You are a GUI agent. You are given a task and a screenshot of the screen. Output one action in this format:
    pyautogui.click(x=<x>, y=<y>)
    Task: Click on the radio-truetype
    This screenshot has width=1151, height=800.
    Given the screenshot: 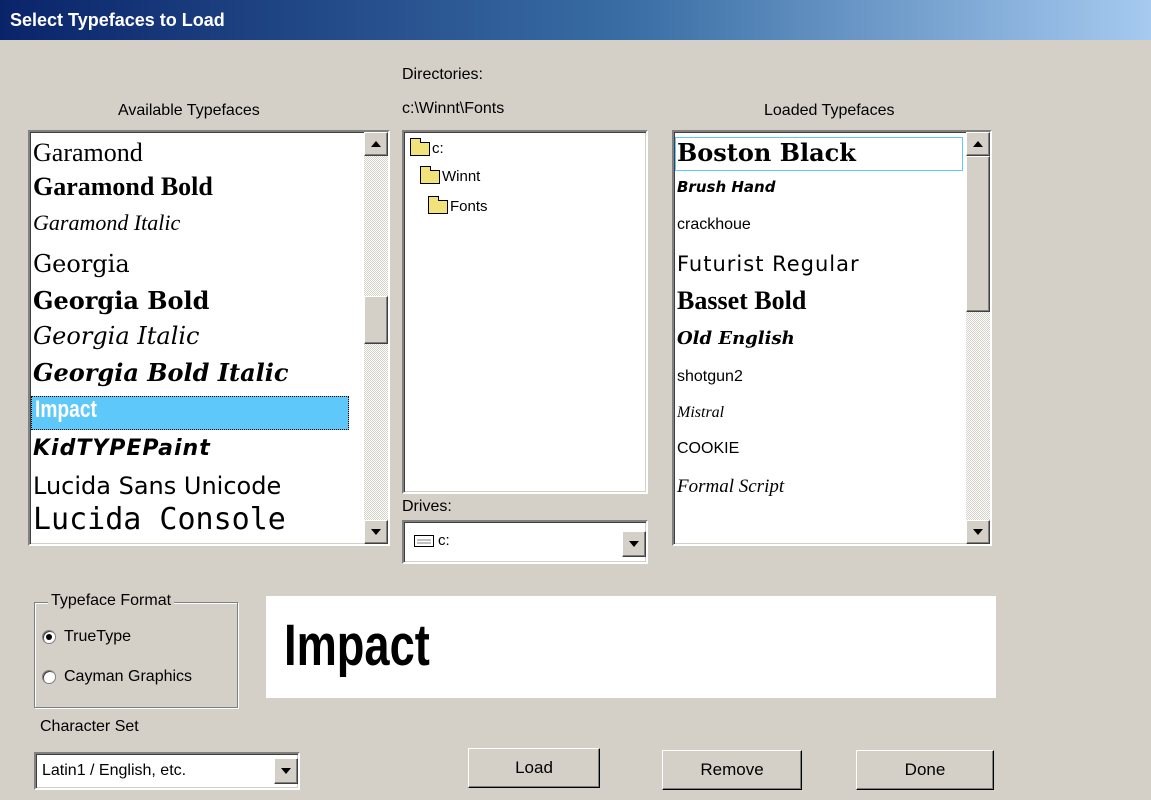 What is the action you would take?
    pyautogui.click(x=49, y=637)
    